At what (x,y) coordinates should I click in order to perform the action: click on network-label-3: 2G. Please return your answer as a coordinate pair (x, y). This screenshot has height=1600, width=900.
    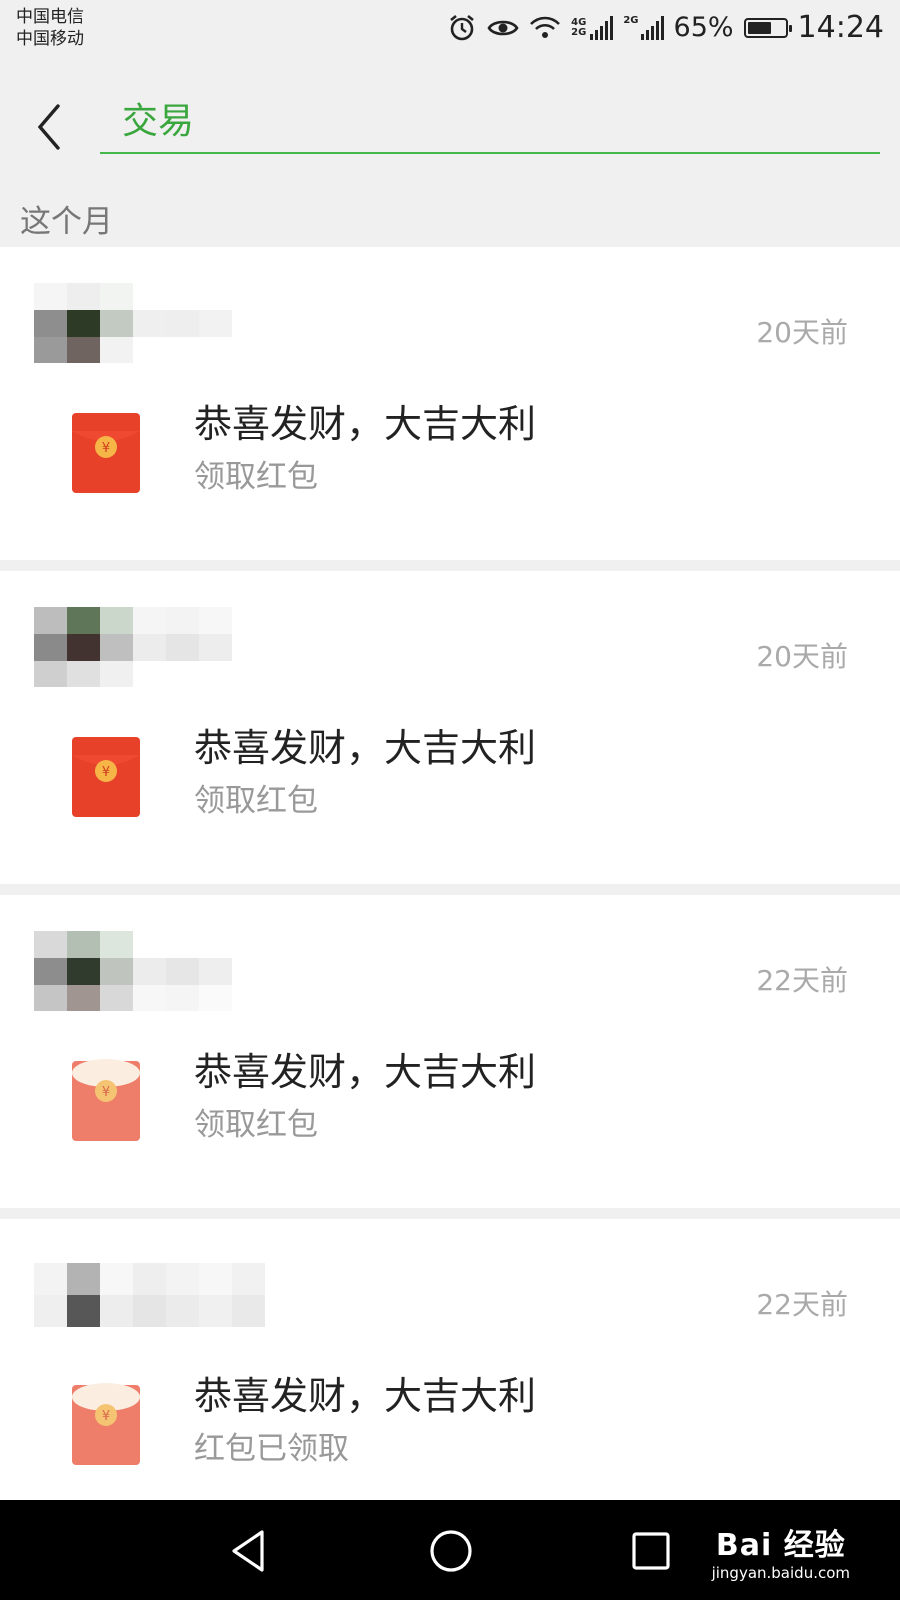
    Looking at the image, I should click on (631, 20).